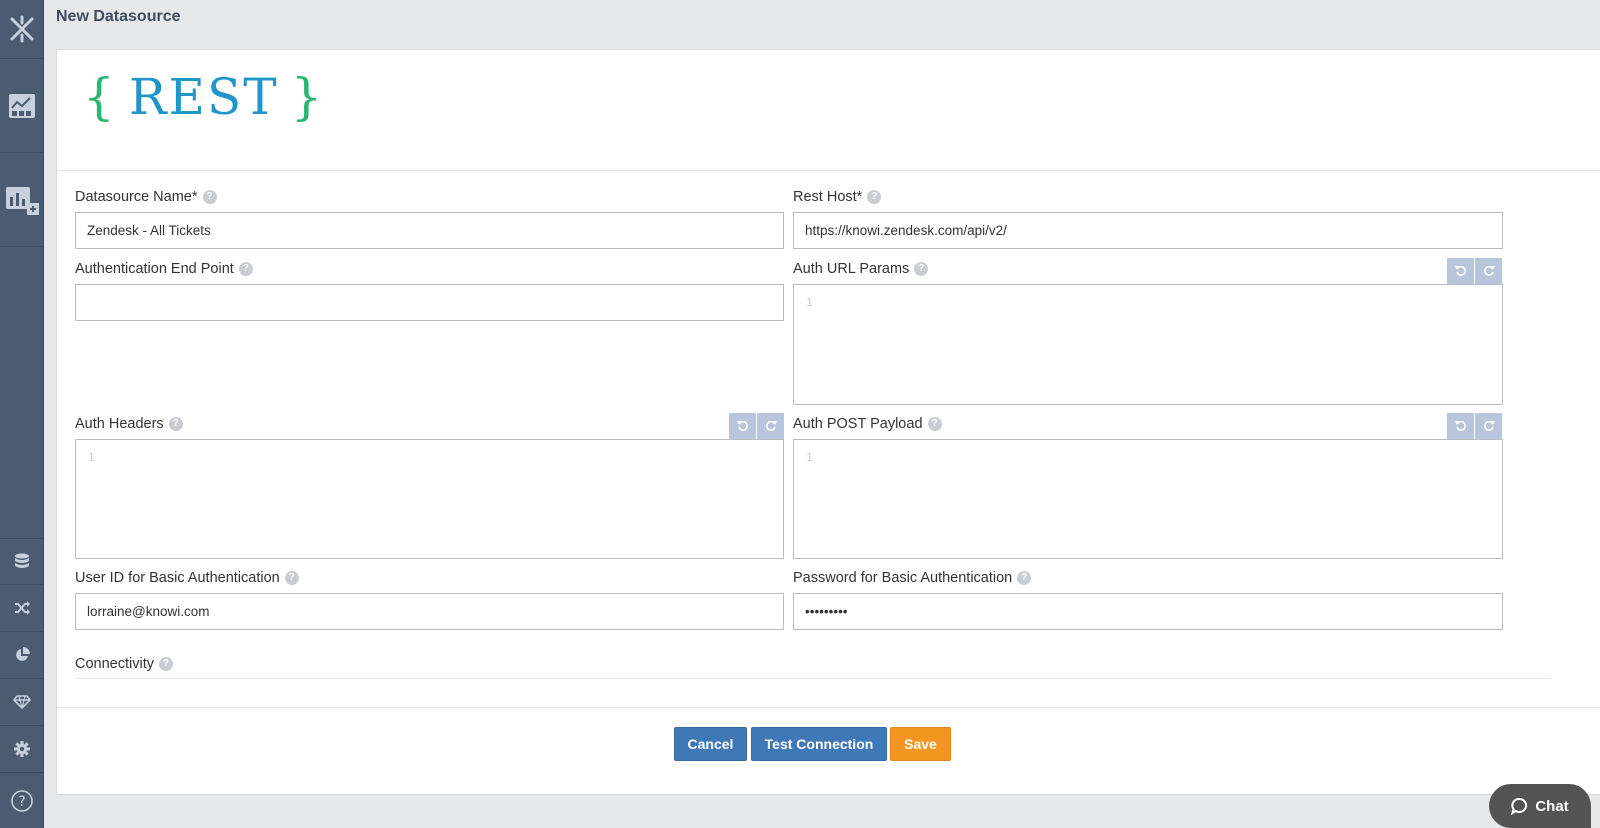 The height and width of the screenshot is (828, 1600). I want to click on cancel-button: Cancel, so click(710, 744).